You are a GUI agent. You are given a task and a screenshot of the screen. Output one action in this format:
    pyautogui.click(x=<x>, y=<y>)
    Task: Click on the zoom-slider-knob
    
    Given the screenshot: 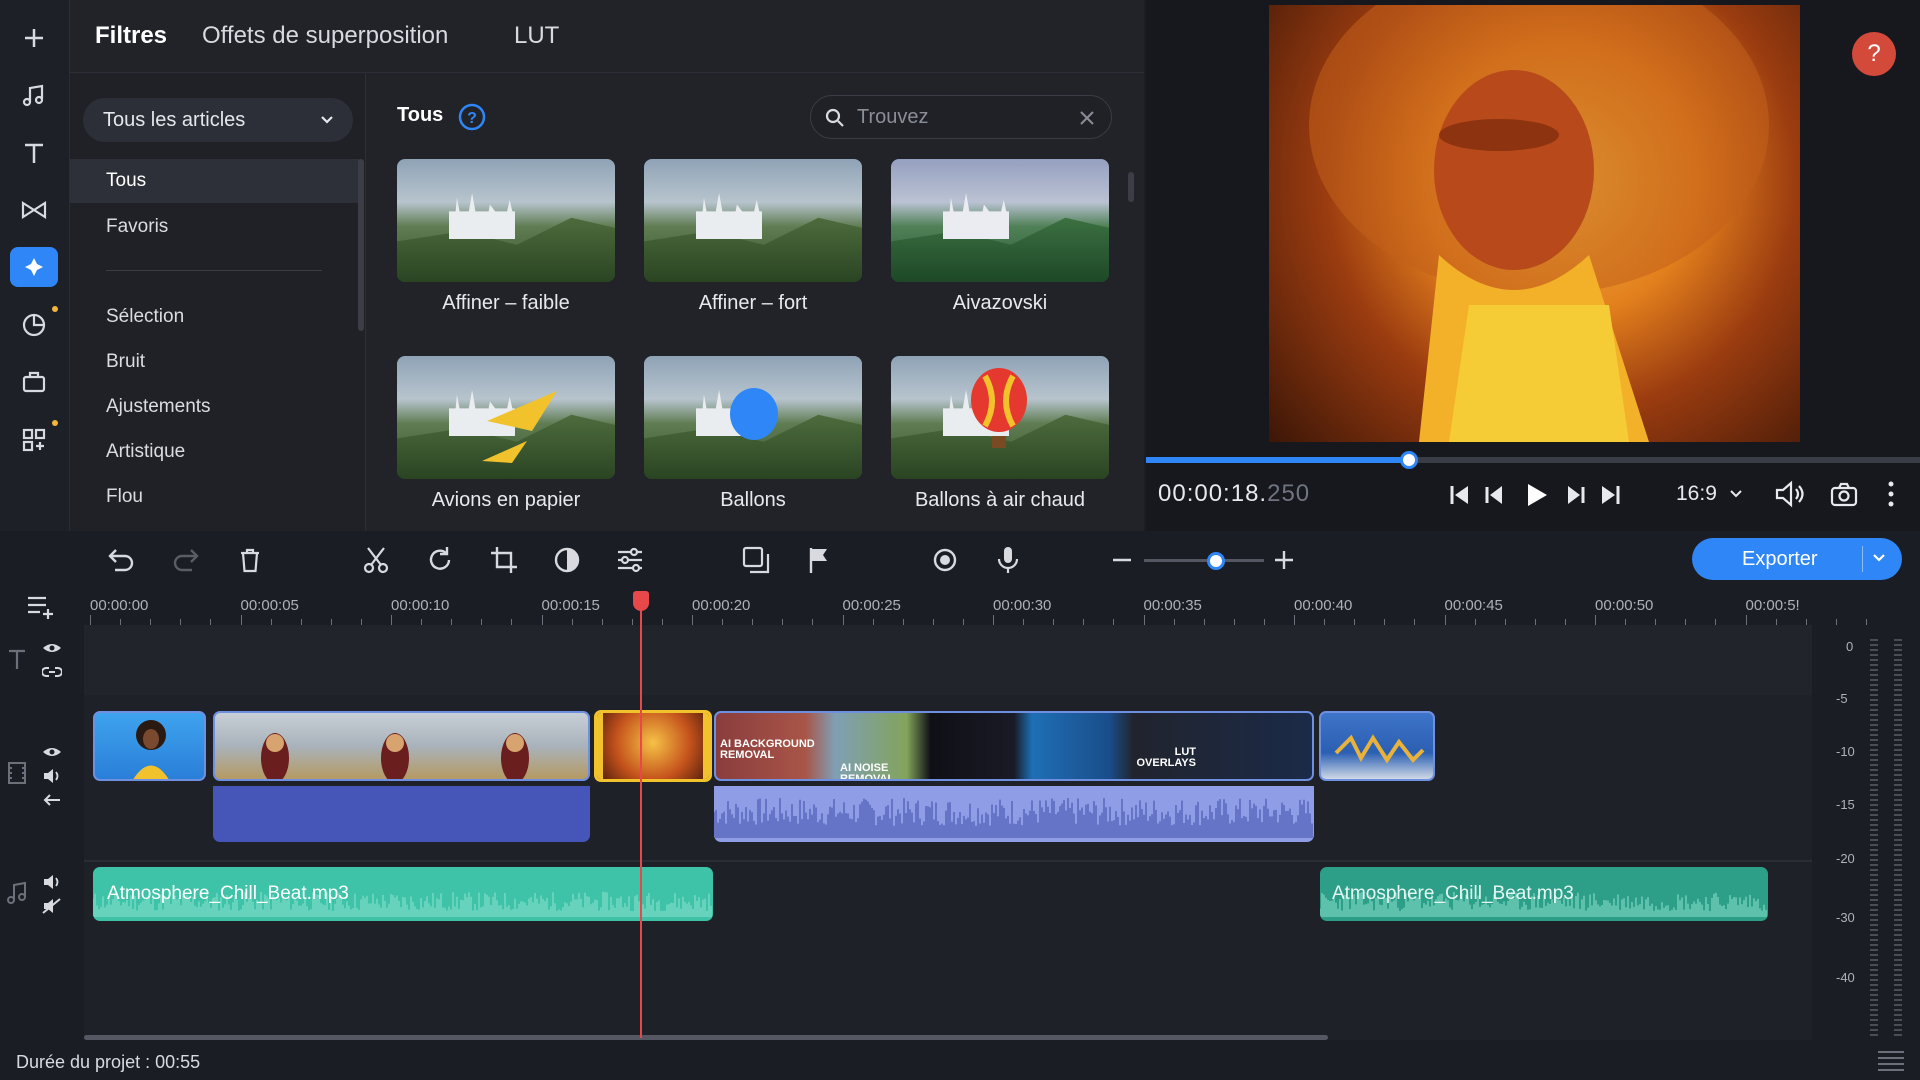 What is the action you would take?
    pyautogui.click(x=1216, y=561)
    